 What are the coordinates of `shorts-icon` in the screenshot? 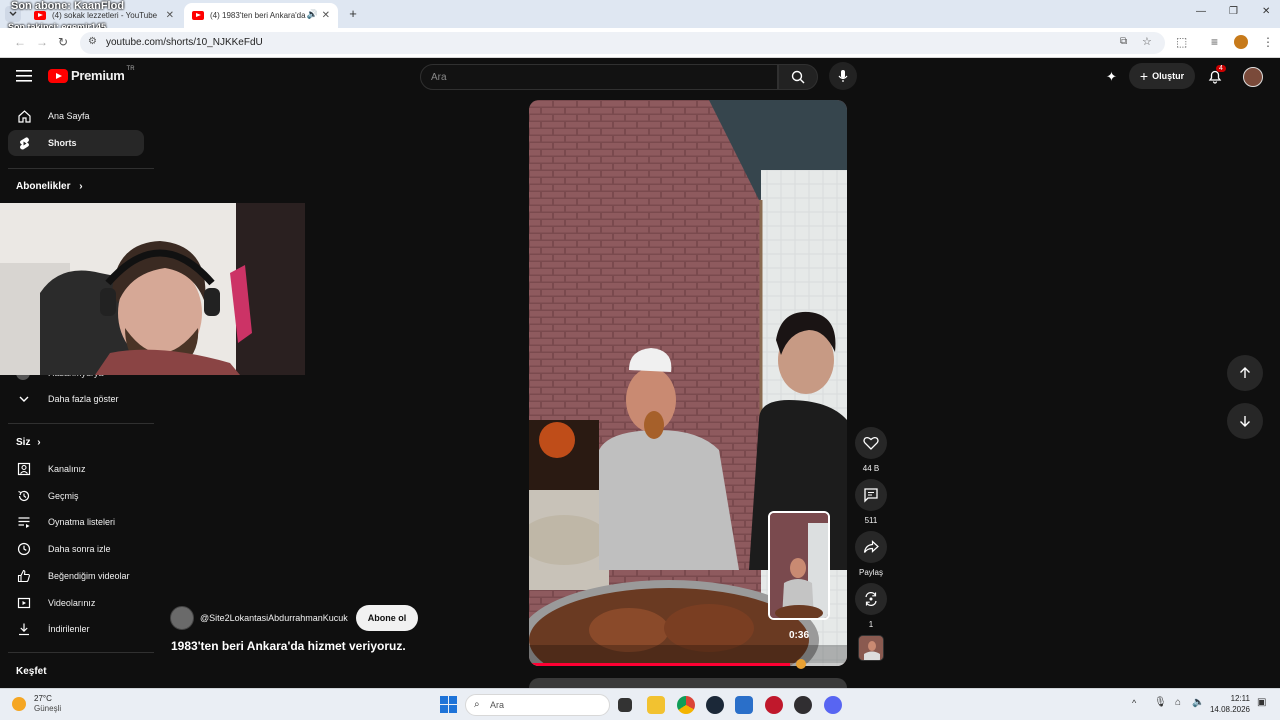 It's located at (24, 143).